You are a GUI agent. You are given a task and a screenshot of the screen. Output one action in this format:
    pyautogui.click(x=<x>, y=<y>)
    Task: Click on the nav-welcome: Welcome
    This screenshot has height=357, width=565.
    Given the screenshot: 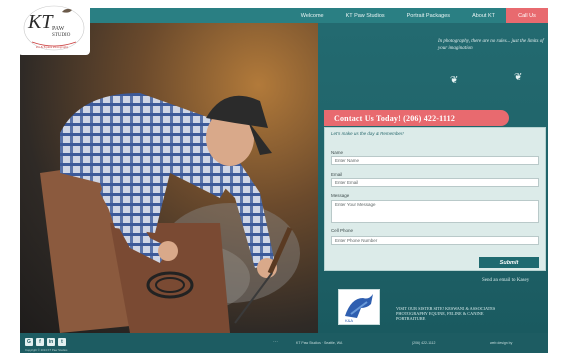 What is the action you would take?
    pyautogui.click(x=312, y=16)
    